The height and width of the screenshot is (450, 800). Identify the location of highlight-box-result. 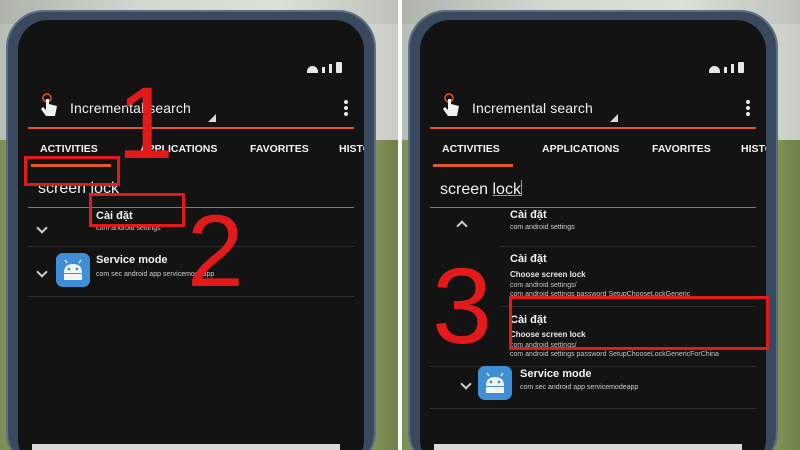
(137, 210).